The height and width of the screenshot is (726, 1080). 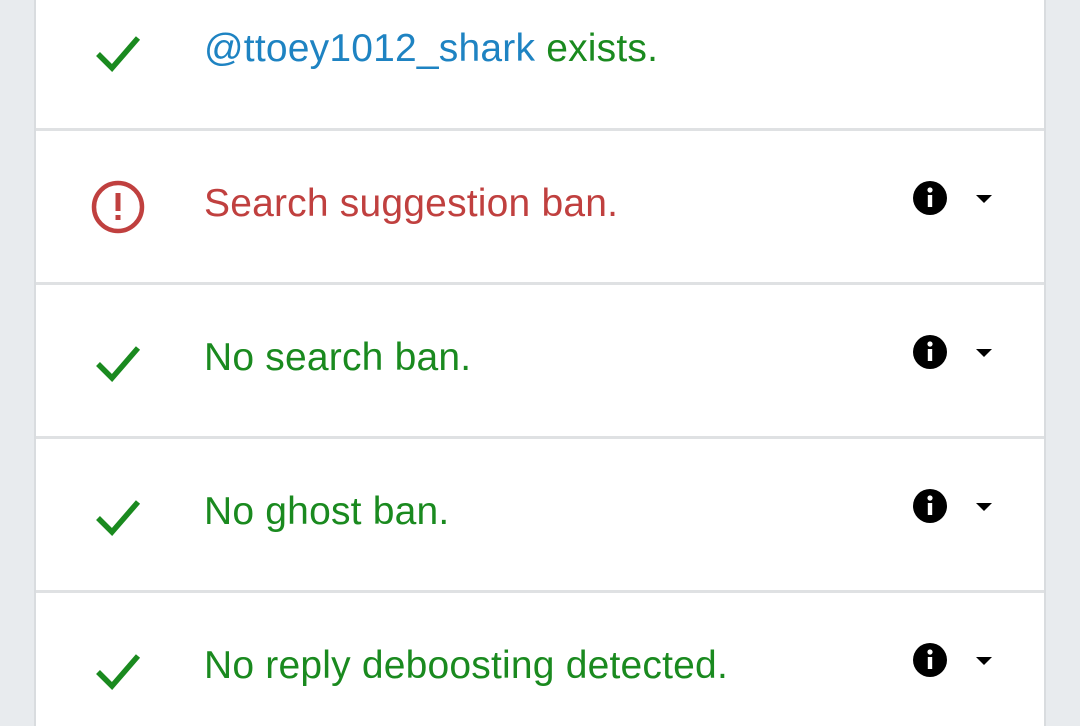 What do you see at coordinates (118, 207) in the screenshot?
I see `alert-circle-icon` at bounding box center [118, 207].